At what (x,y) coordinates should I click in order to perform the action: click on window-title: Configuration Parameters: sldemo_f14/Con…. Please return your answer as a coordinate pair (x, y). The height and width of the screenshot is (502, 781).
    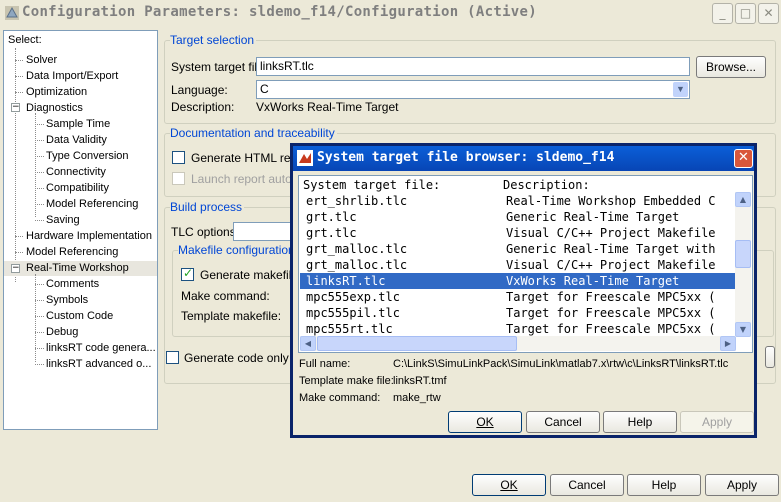
    Looking at the image, I should click on (279, 12).